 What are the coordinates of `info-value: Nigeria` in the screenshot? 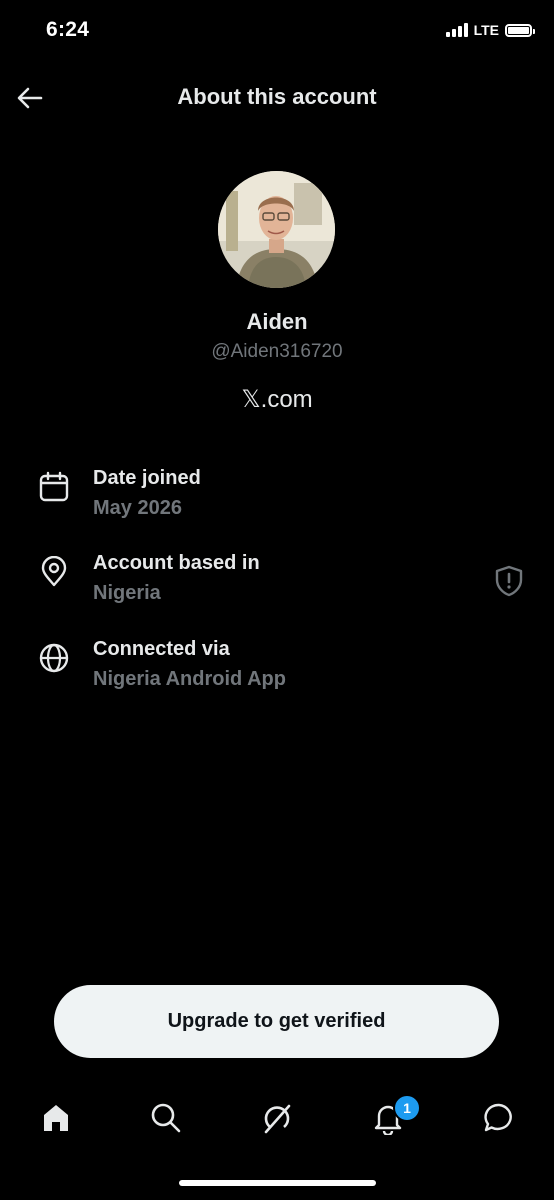 It's located at (127, 593).